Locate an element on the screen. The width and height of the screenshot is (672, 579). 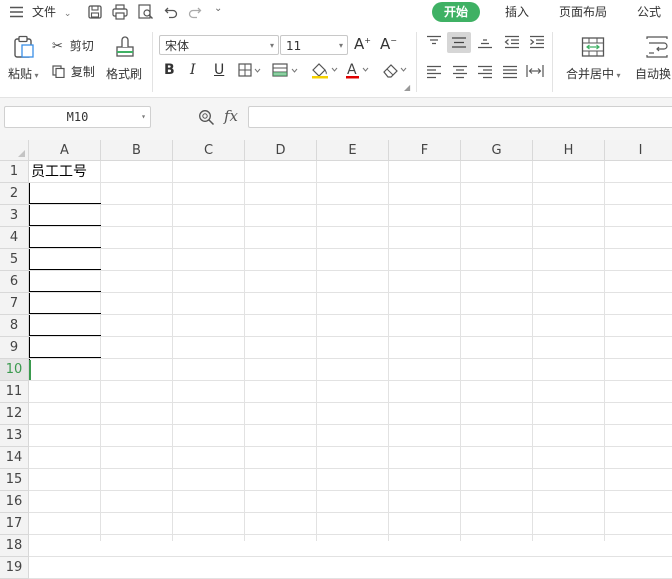
undo-icon is located at coordinates (171, 13).